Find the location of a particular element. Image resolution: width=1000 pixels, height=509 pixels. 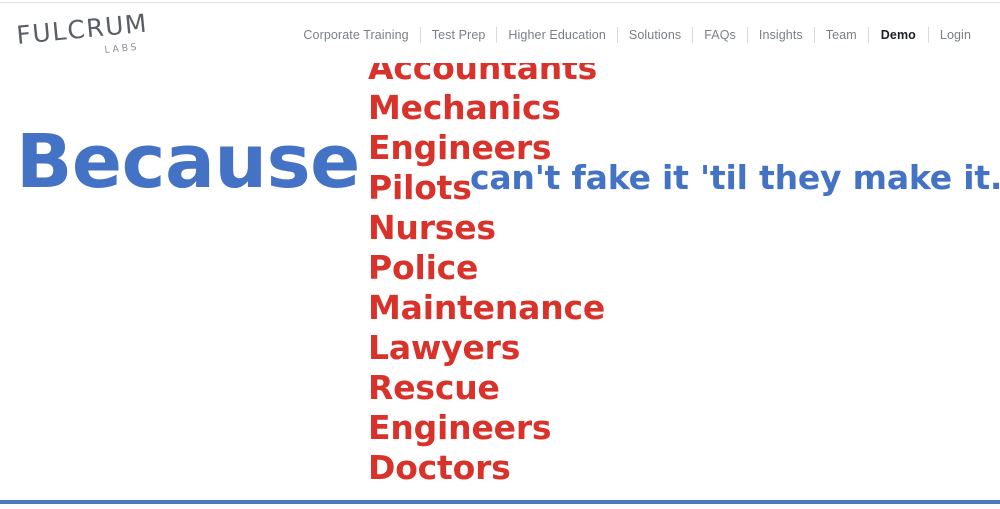

nav-item-faqs: FAQs is located at coordinates (720, 35).